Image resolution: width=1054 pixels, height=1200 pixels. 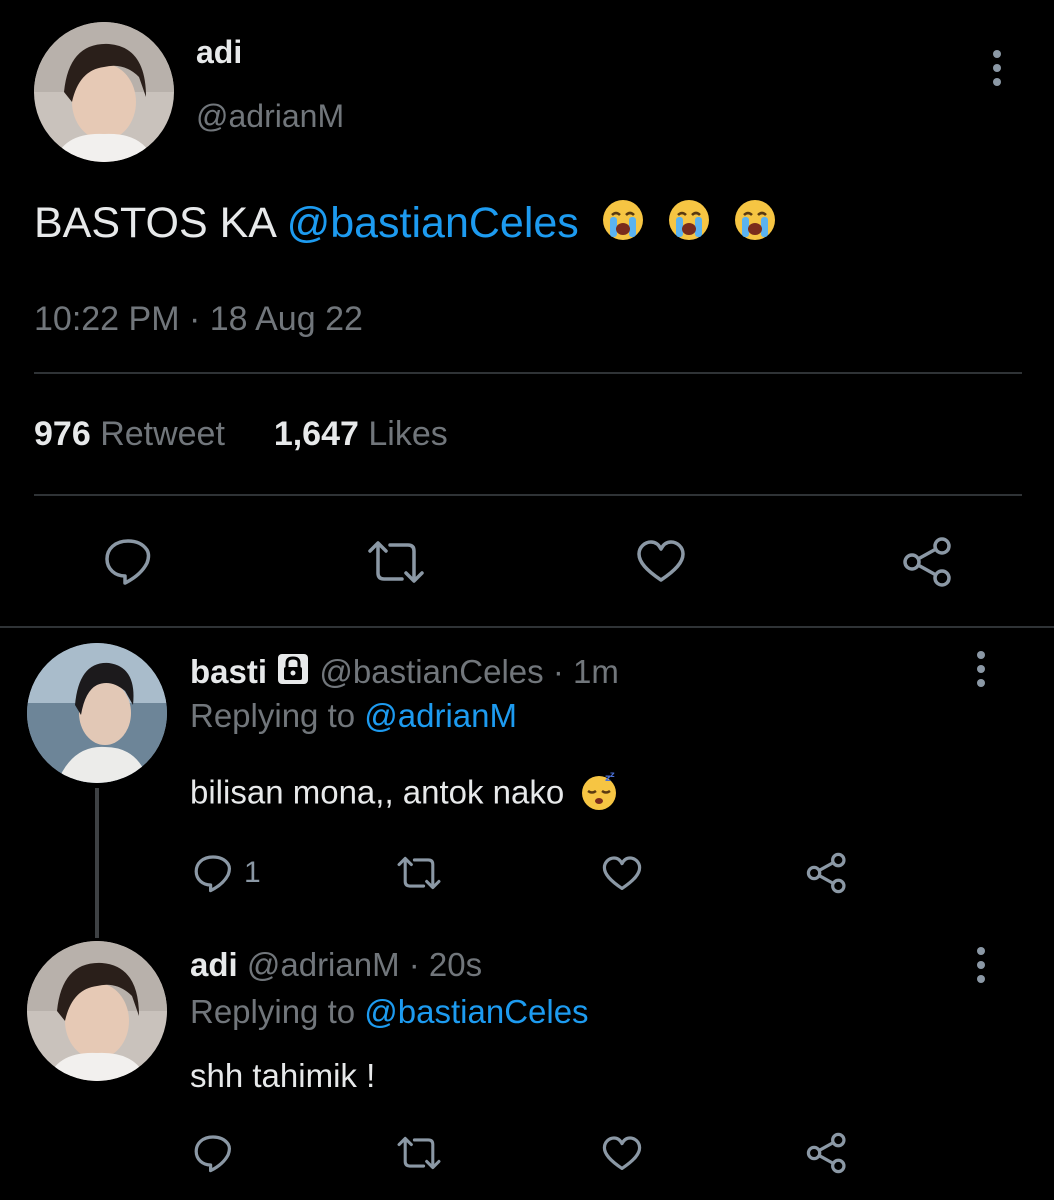 I want to click on reply-handle: @bastianCeles, so click(x=431, y=671).